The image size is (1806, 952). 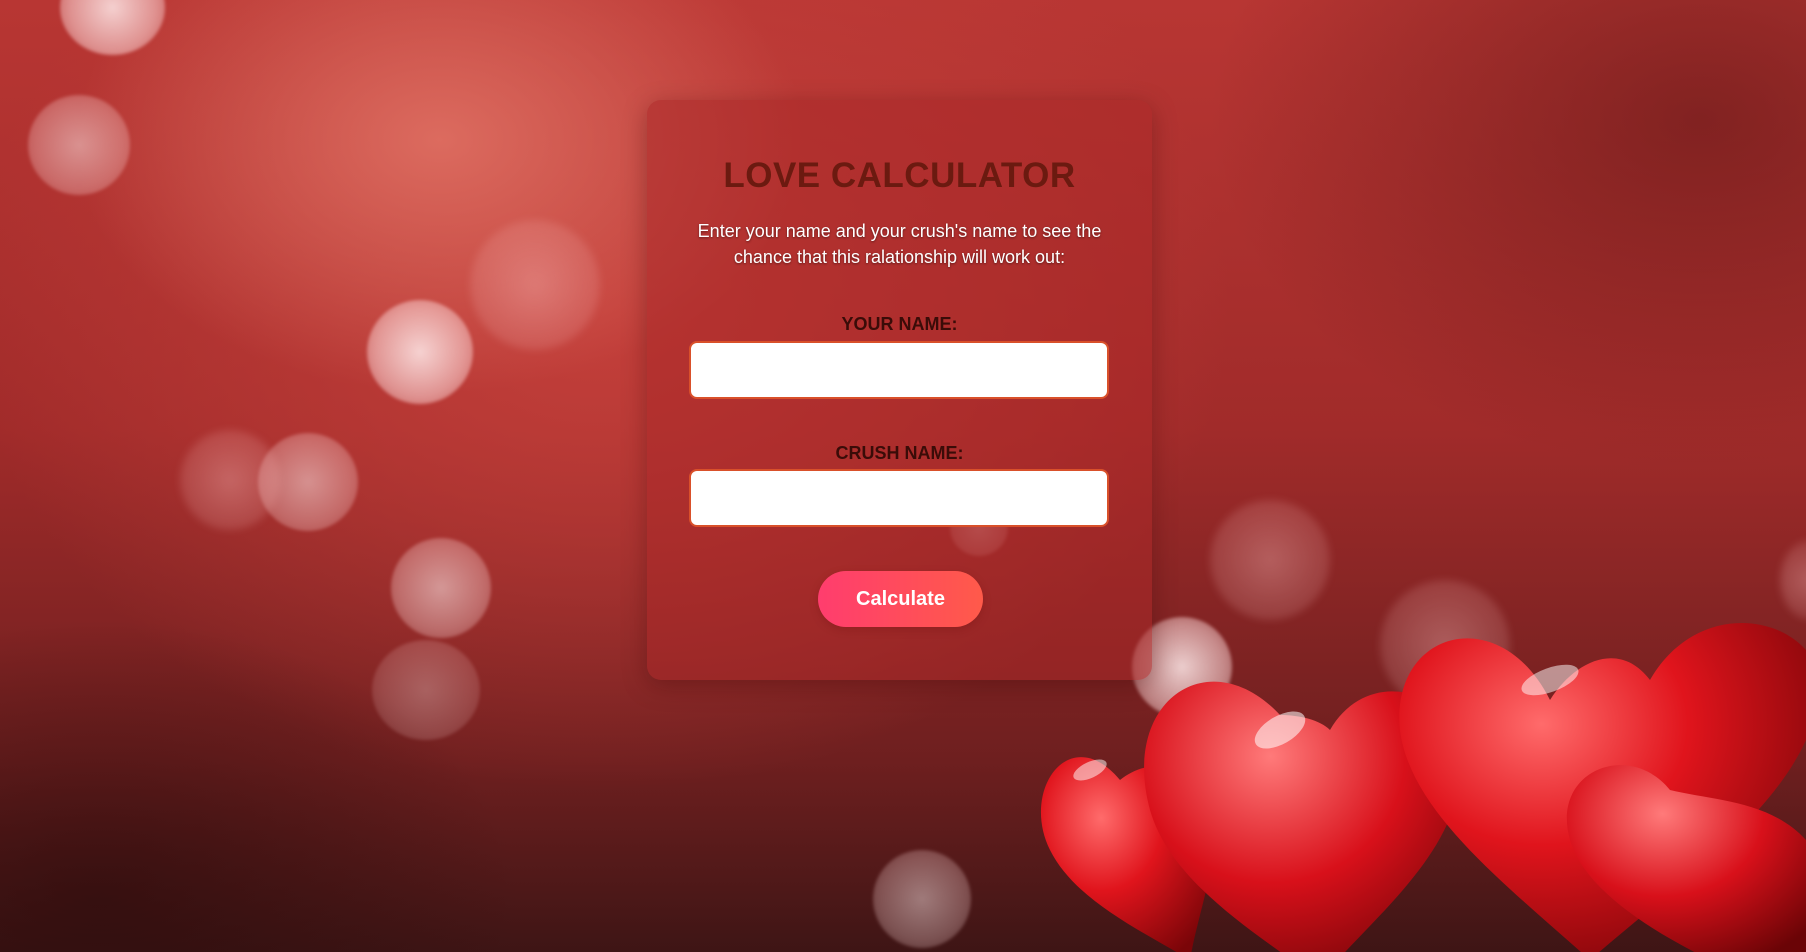 I want to click on page-title: LOVE CALCULATOR, so click(x=899, y=175).